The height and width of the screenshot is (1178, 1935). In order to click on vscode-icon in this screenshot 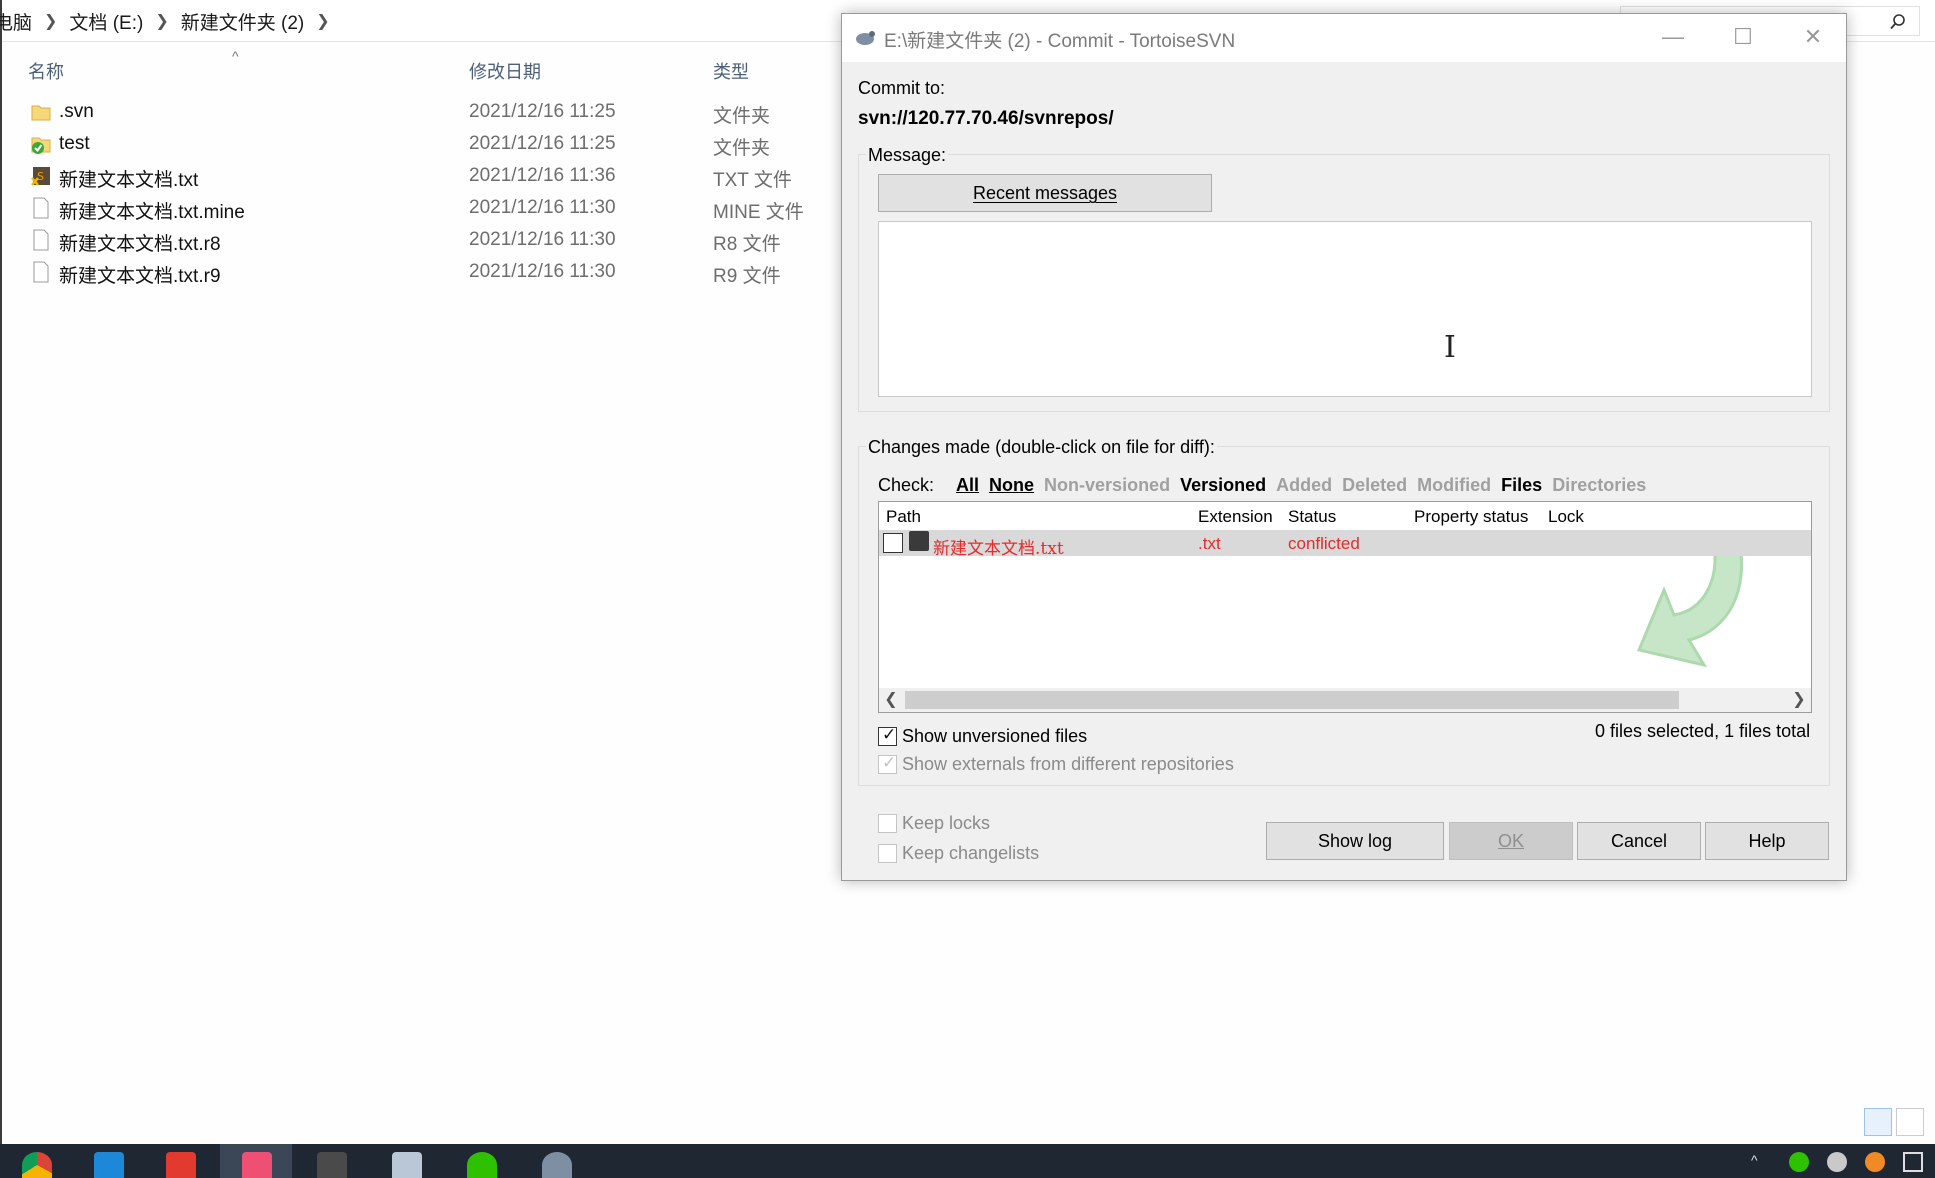, I will do `click(109, 1165)`.